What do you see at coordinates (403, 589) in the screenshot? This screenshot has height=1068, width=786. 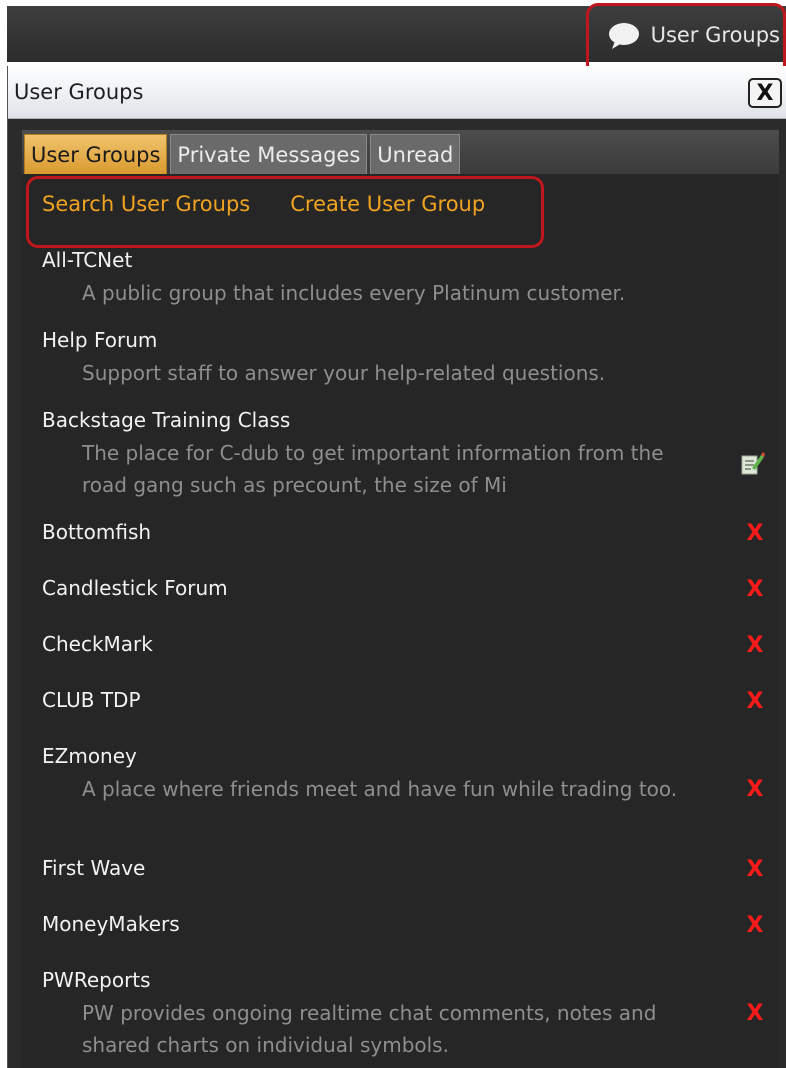 I see `list-item: Candlestick Forum X` at bounding box center [403, 589].